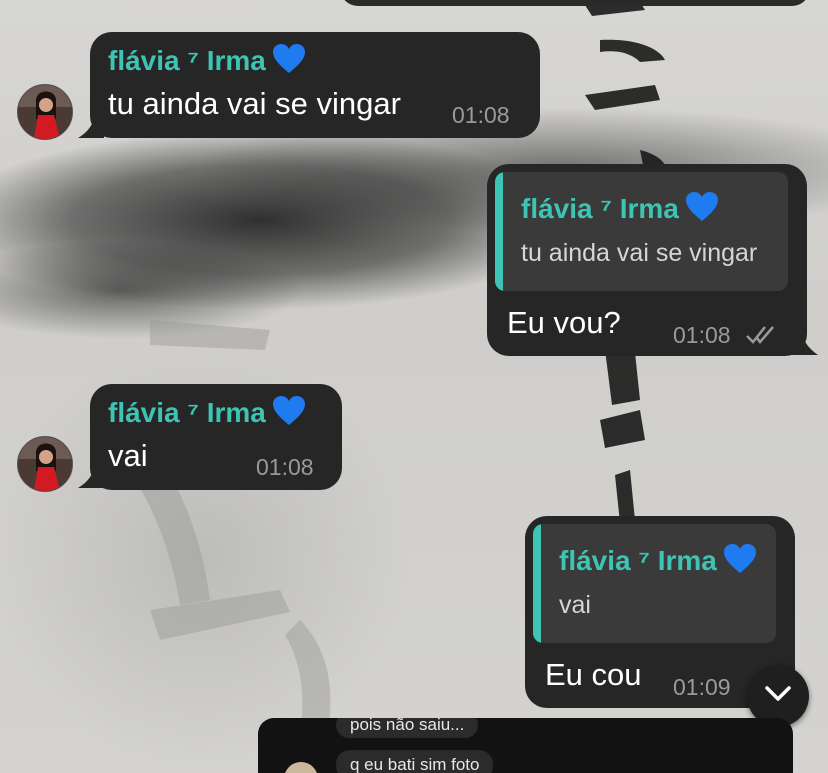 The width and height of the screenshot is (828, 773). Describe the element at coordinates (804, 340) in the screenshot. I see `bubble-tail` at that location.